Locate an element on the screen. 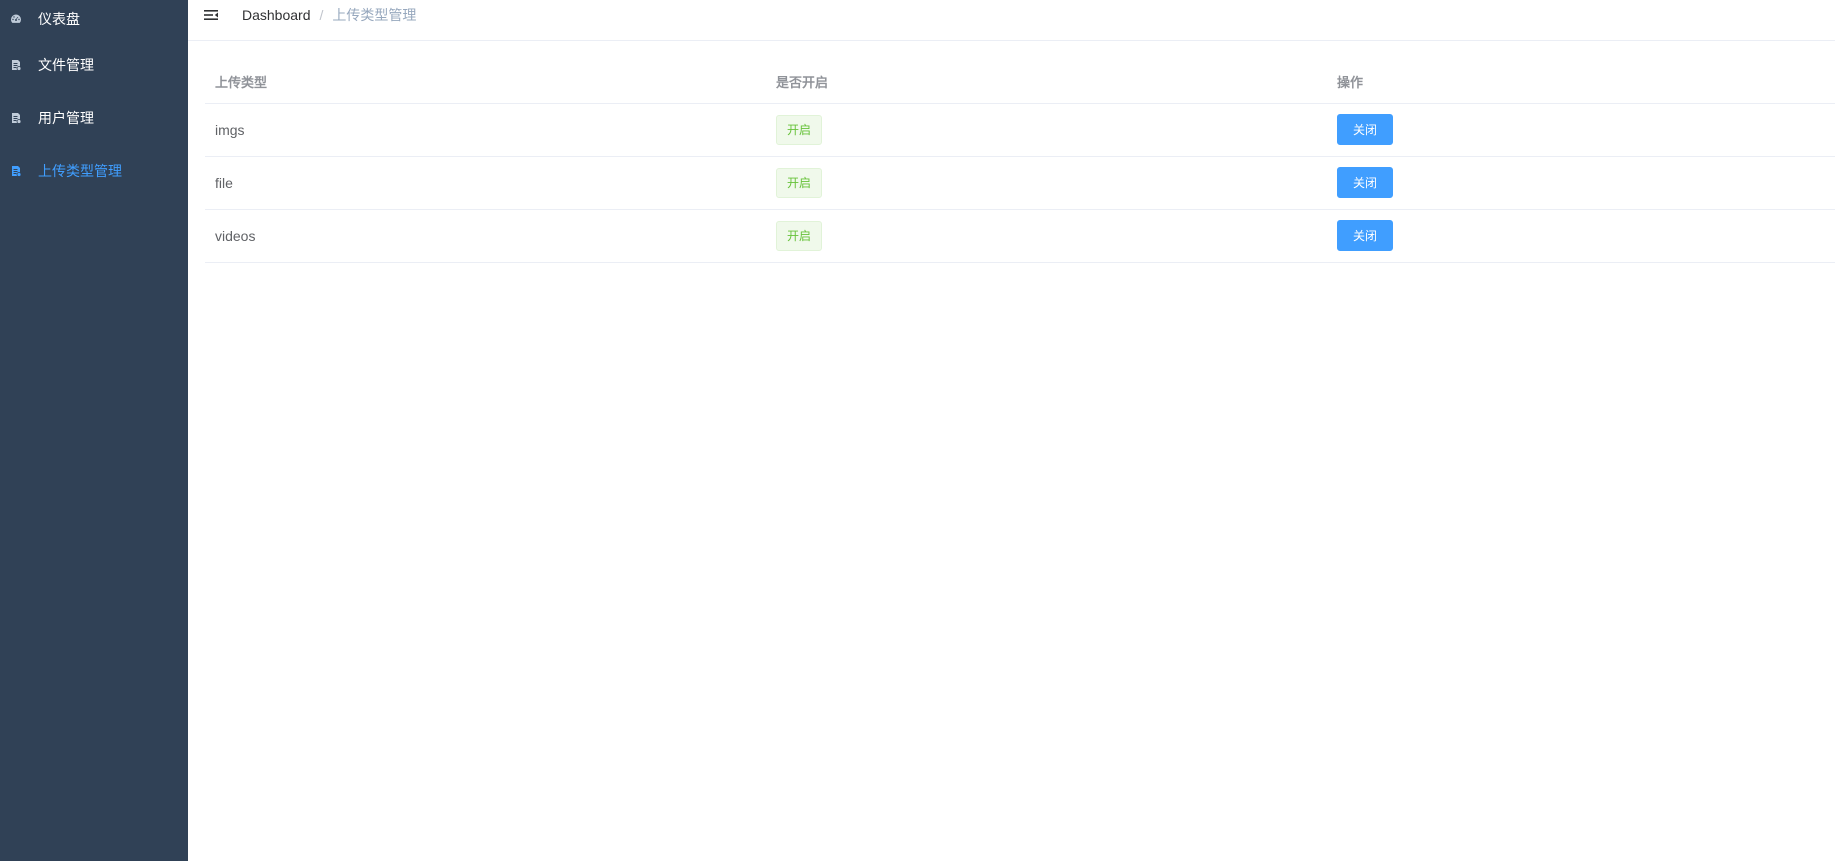  sidebar: 仪表盘 文件管理 用户管理 上传类型管理 is located at coordinates (94, 430).